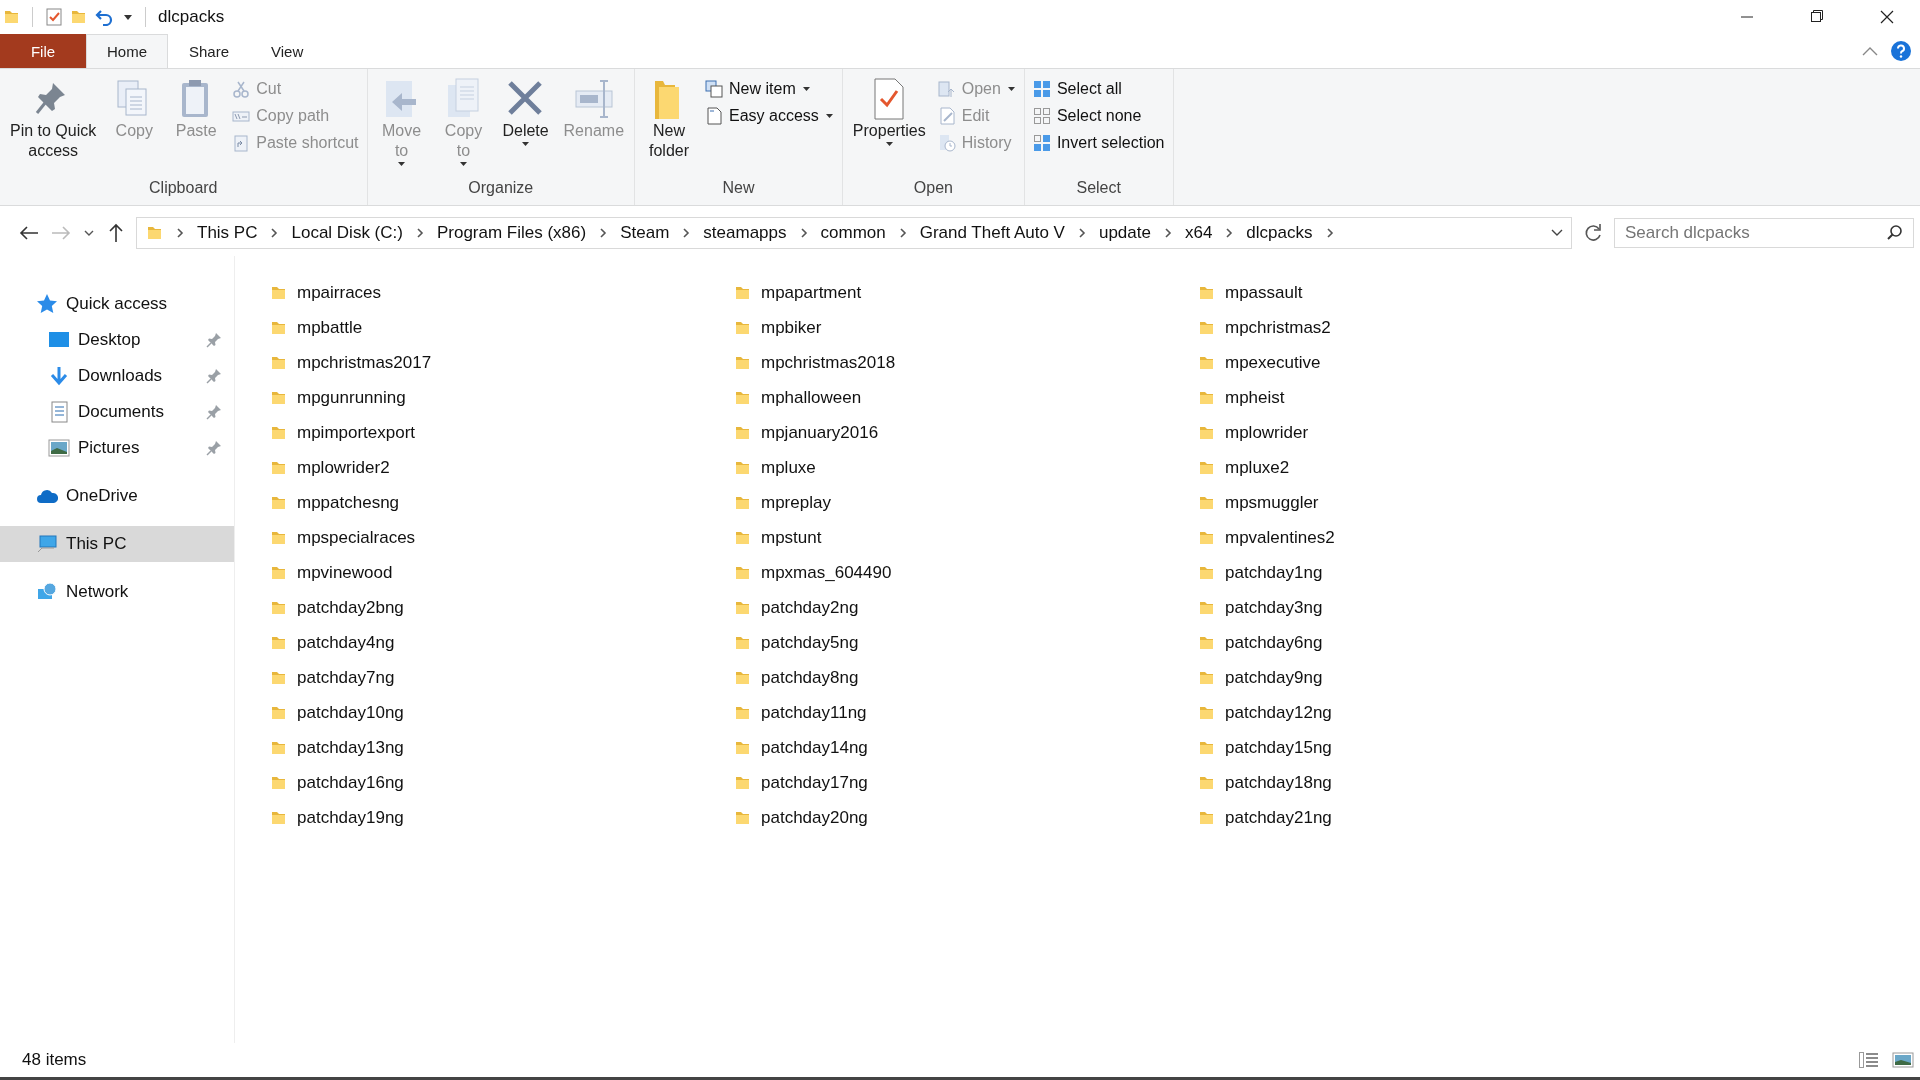 This screenshot has height=1080, width=1920. I want to click on breadcrumb: Steam, so click(645, 233).